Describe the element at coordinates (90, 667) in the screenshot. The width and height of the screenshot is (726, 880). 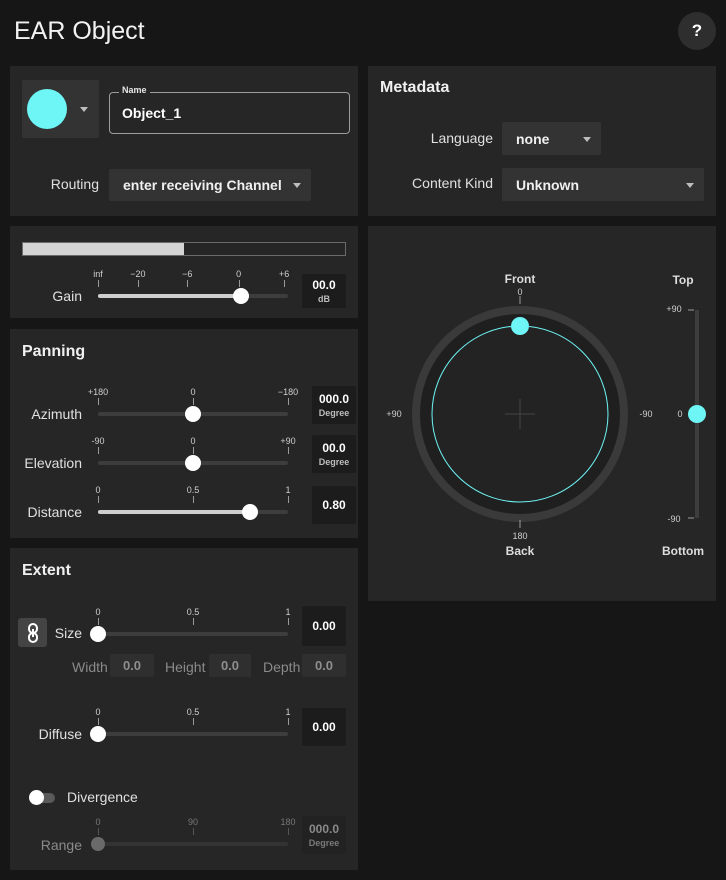
I see `width-label: Width` at that location.